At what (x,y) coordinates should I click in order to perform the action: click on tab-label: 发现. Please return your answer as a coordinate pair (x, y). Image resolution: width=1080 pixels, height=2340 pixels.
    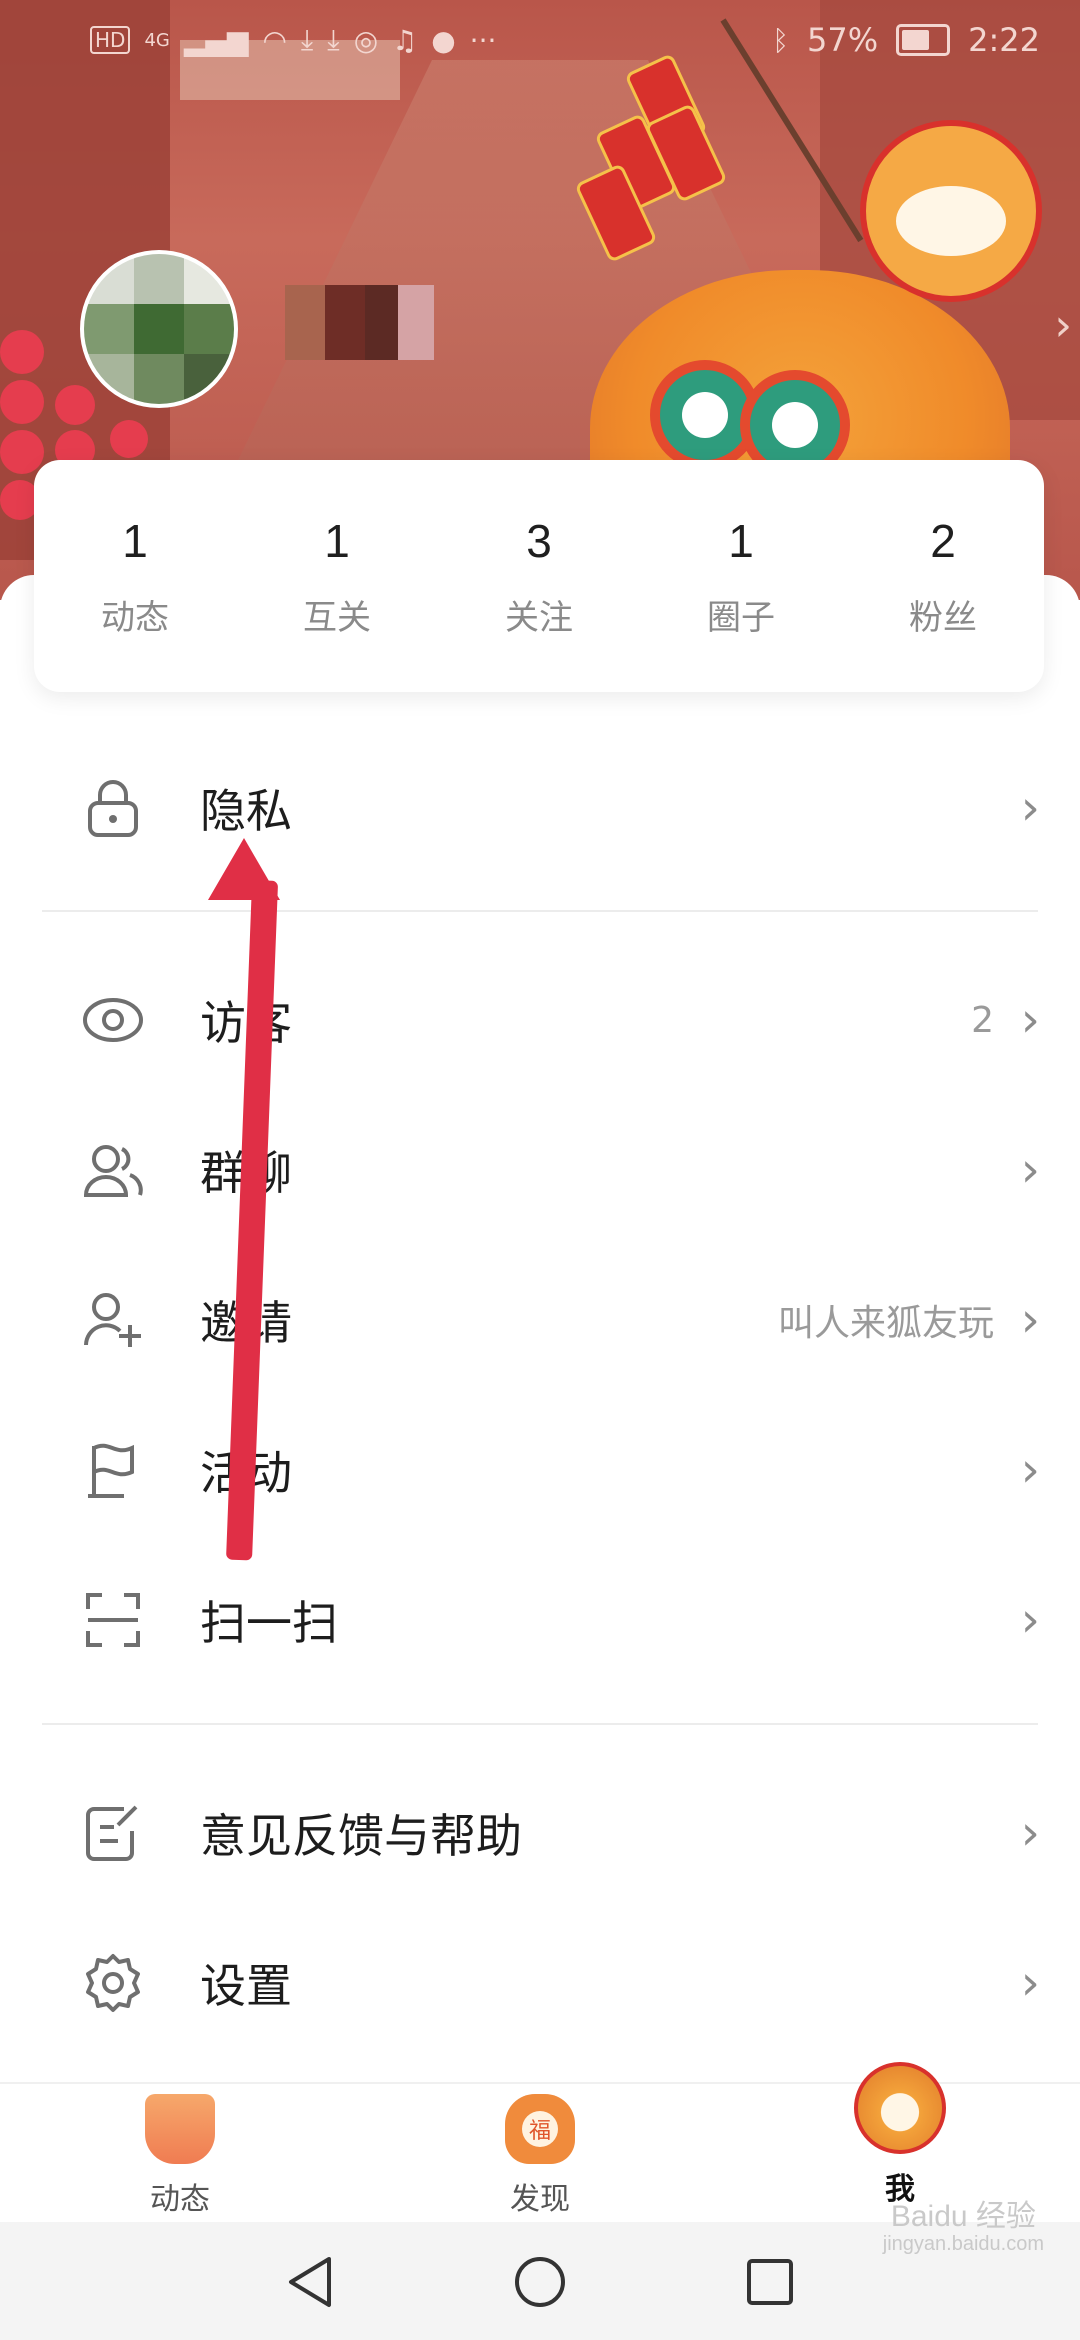
    Looking at the image, I should click on (540, 2199).